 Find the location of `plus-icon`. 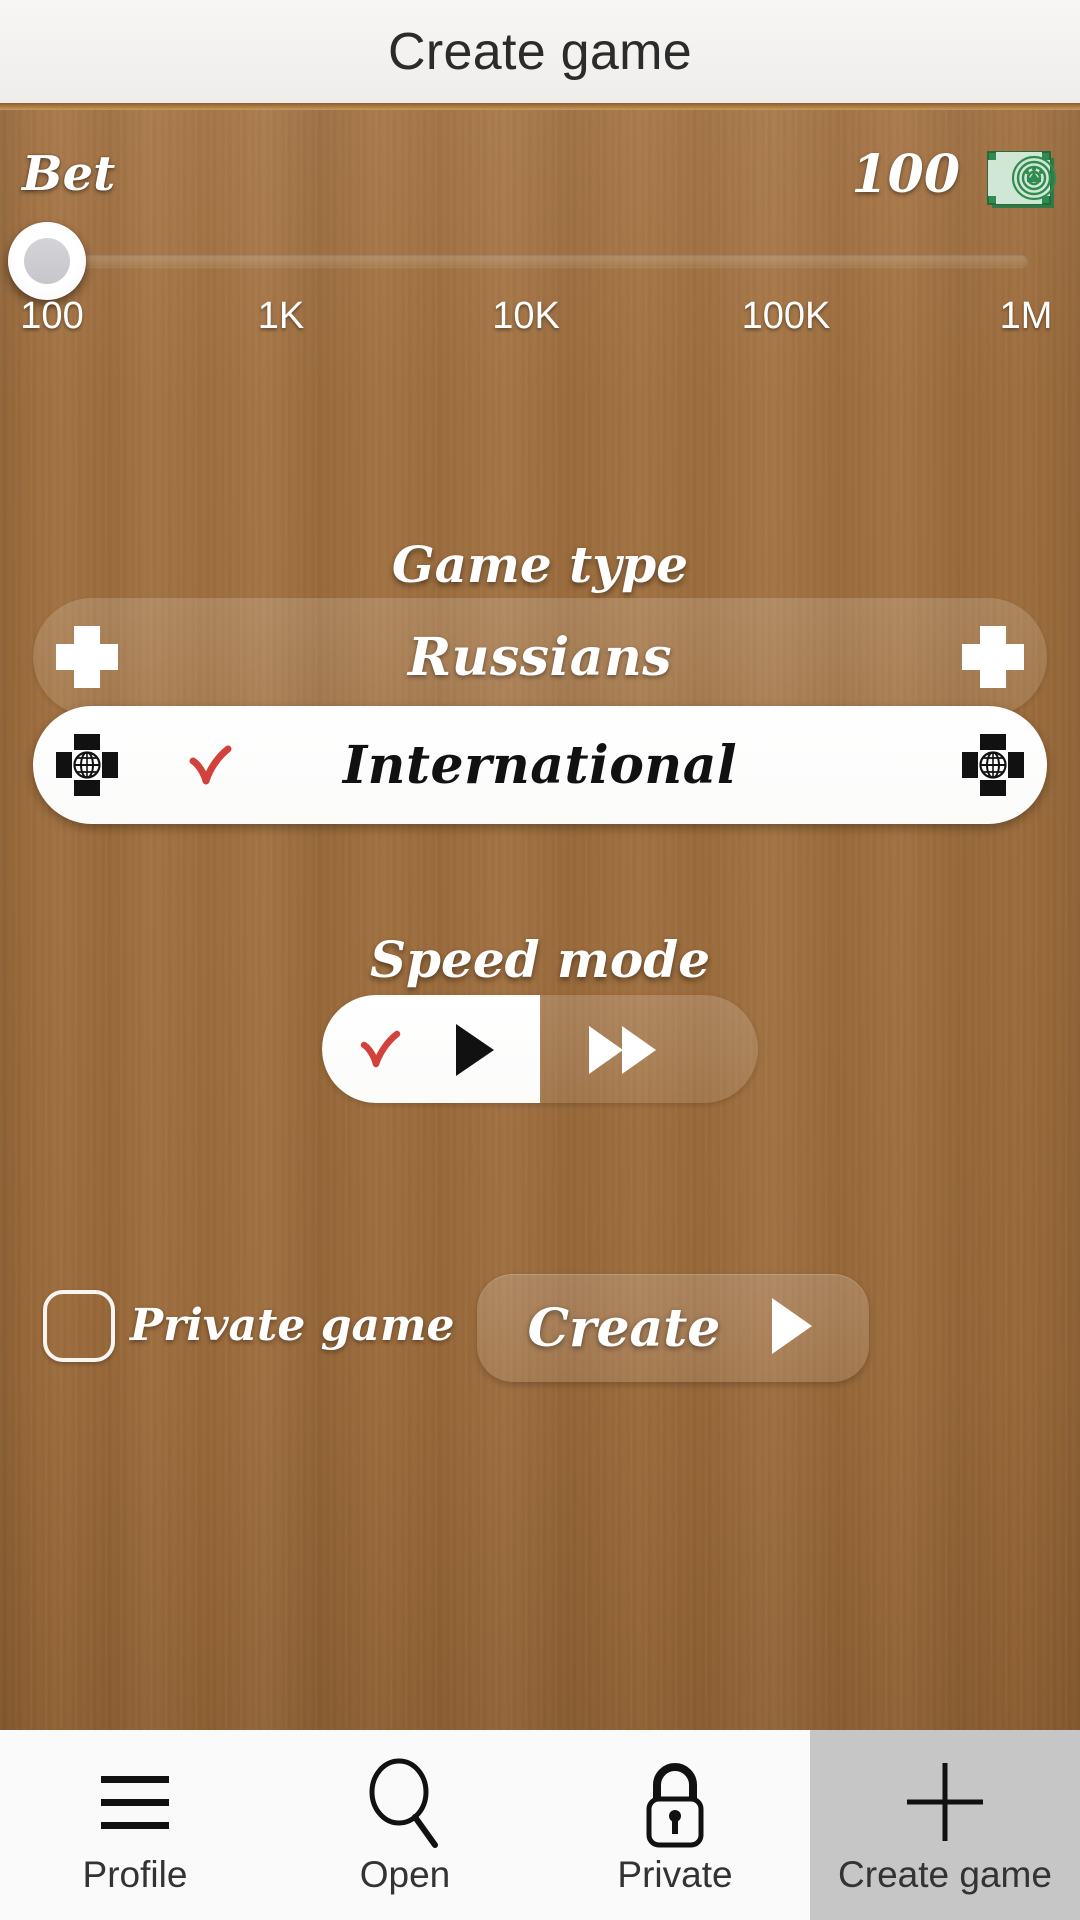

plus-icon is located at coordinates (945, 1802).